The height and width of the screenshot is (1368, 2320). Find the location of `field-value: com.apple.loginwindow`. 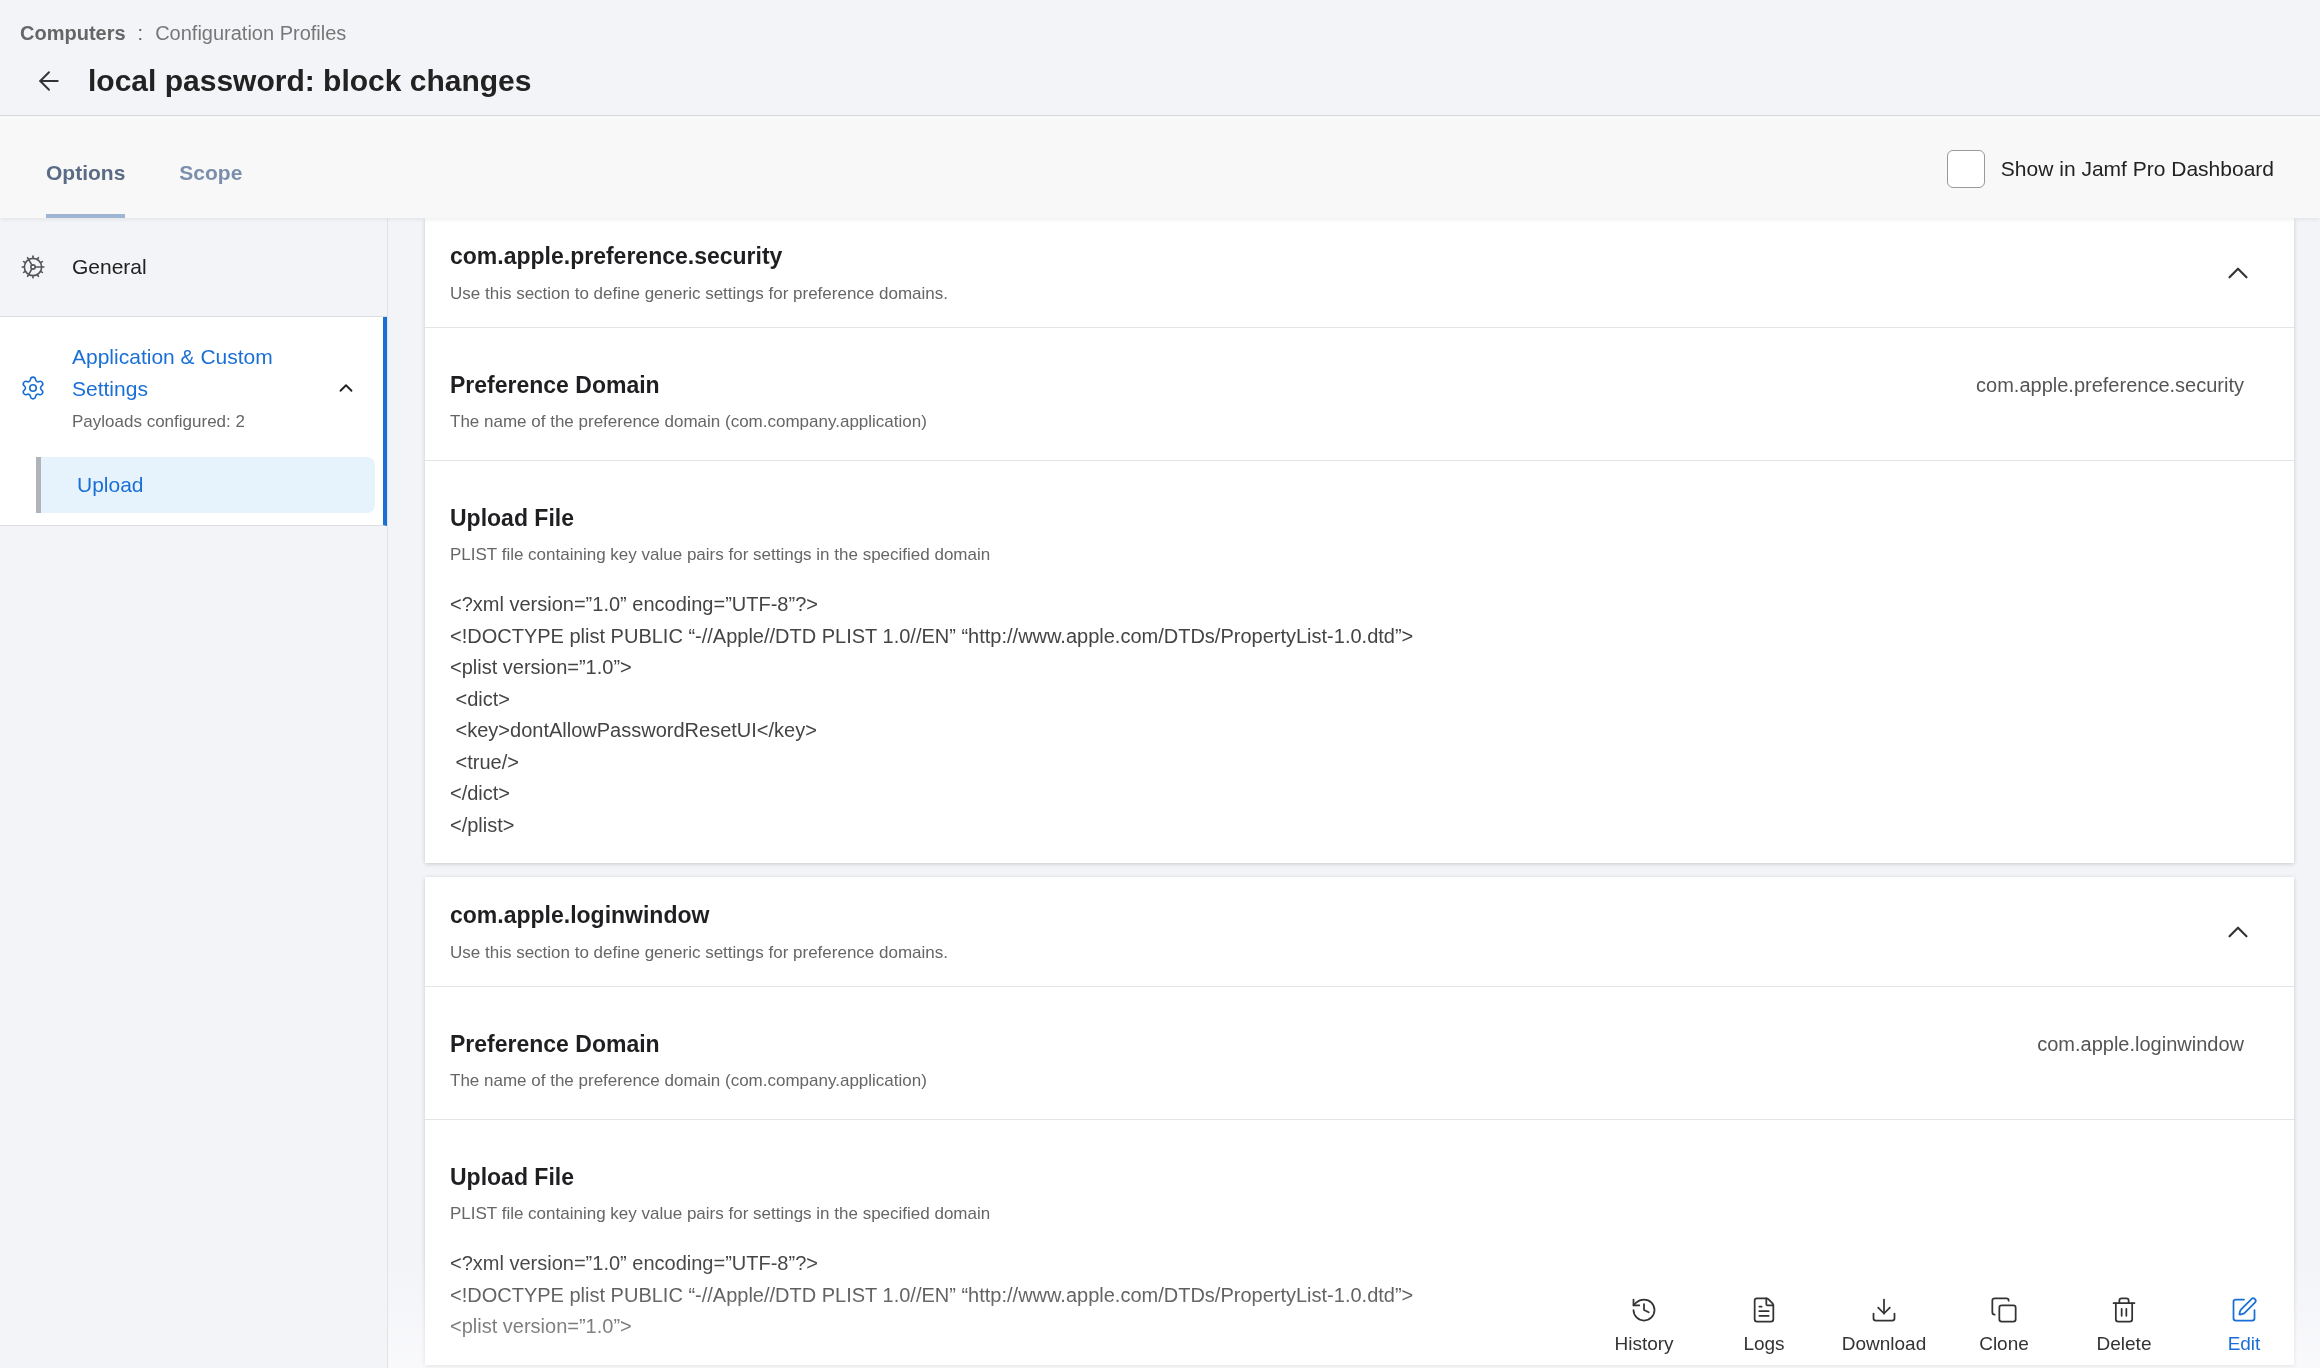

field-value: com.apple.loginwindow is located at coordinates (2141, 1044).